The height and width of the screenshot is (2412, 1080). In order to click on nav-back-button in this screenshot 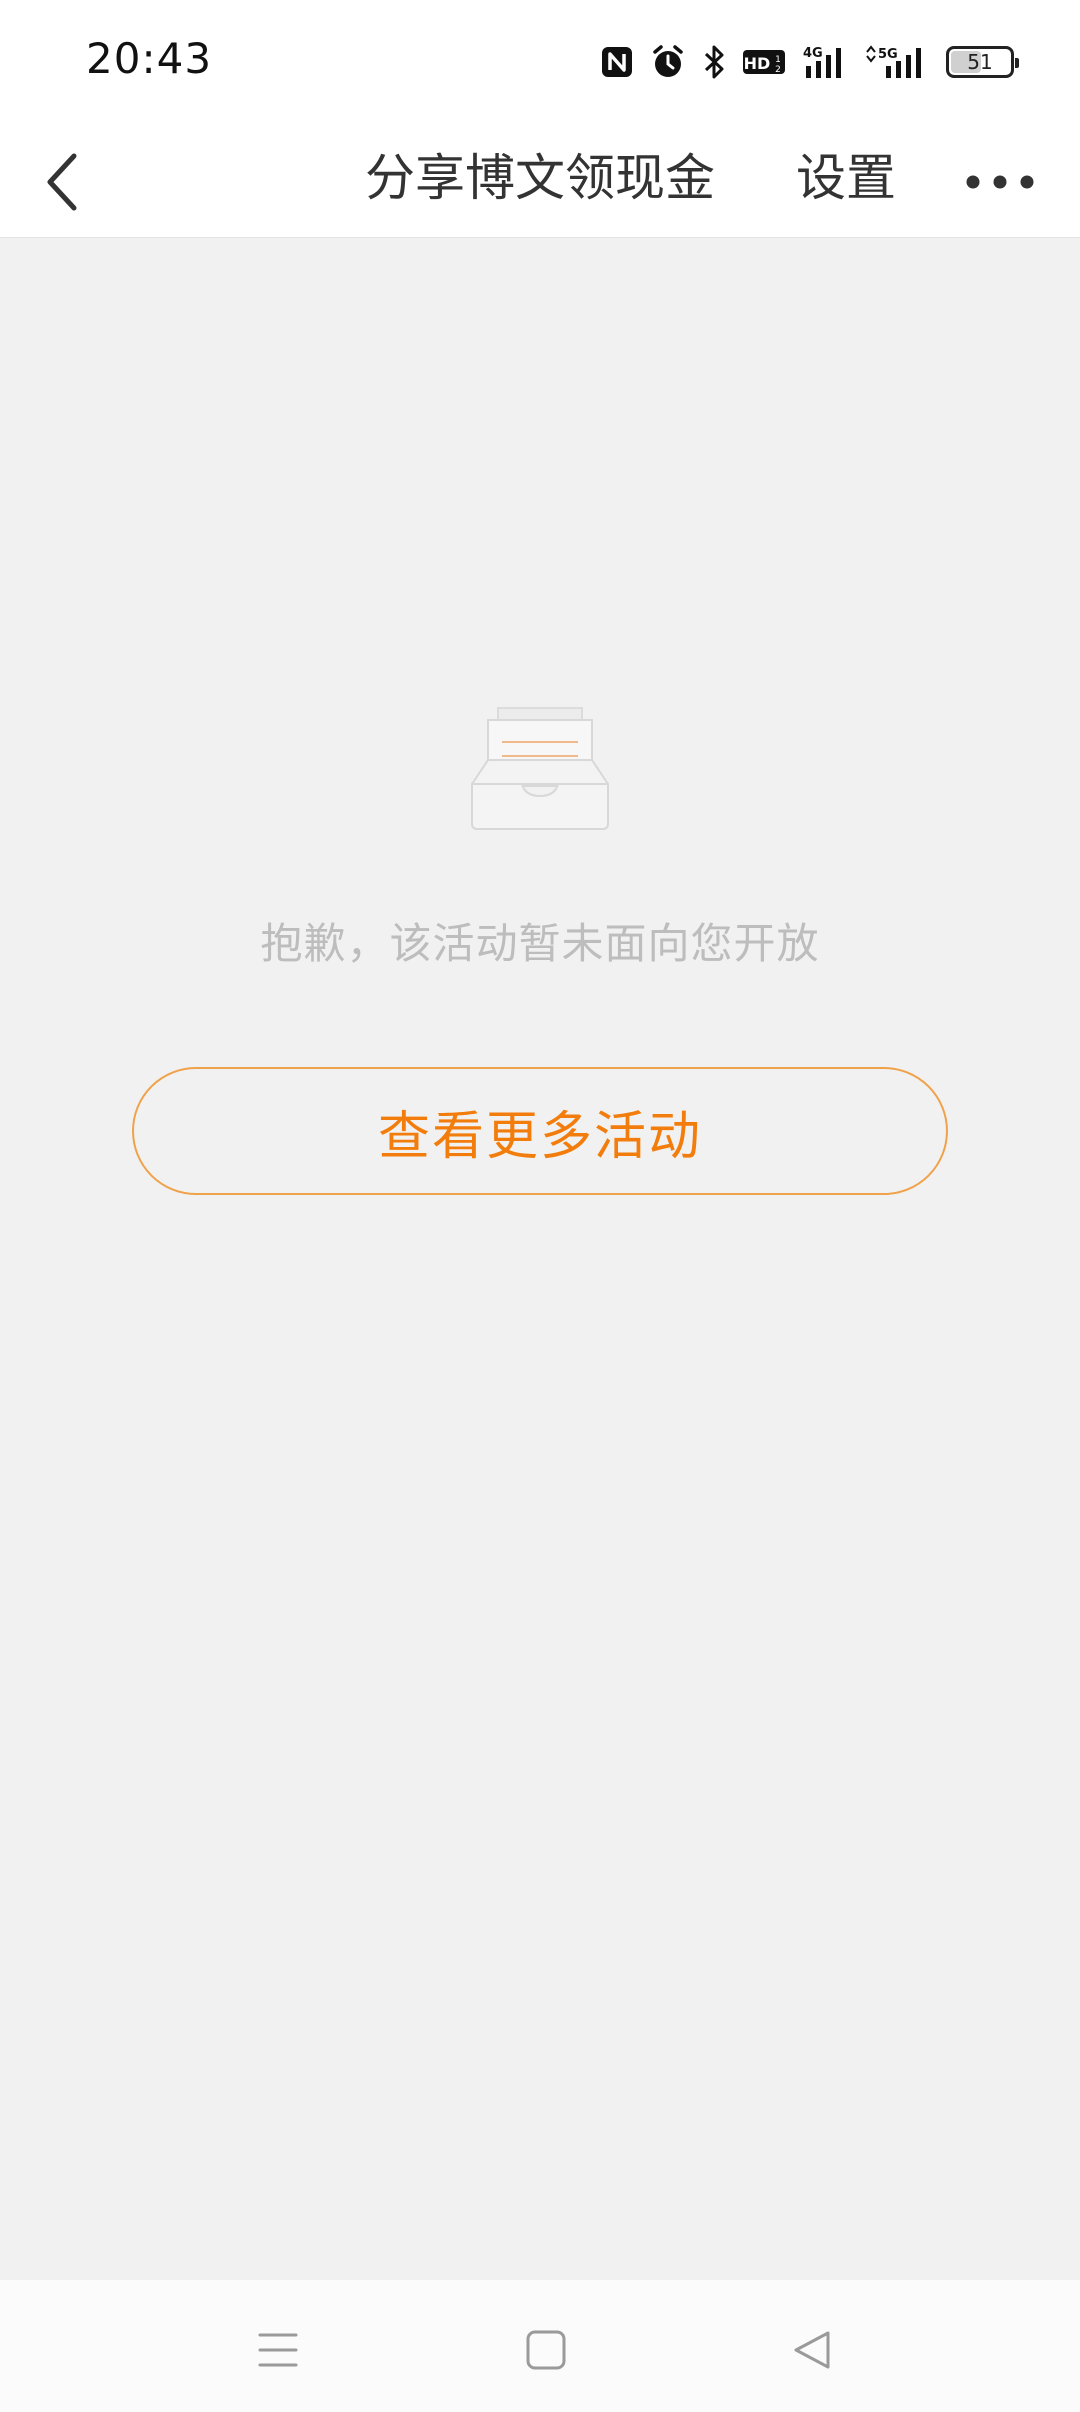, I will do `click(812, 2350)`.